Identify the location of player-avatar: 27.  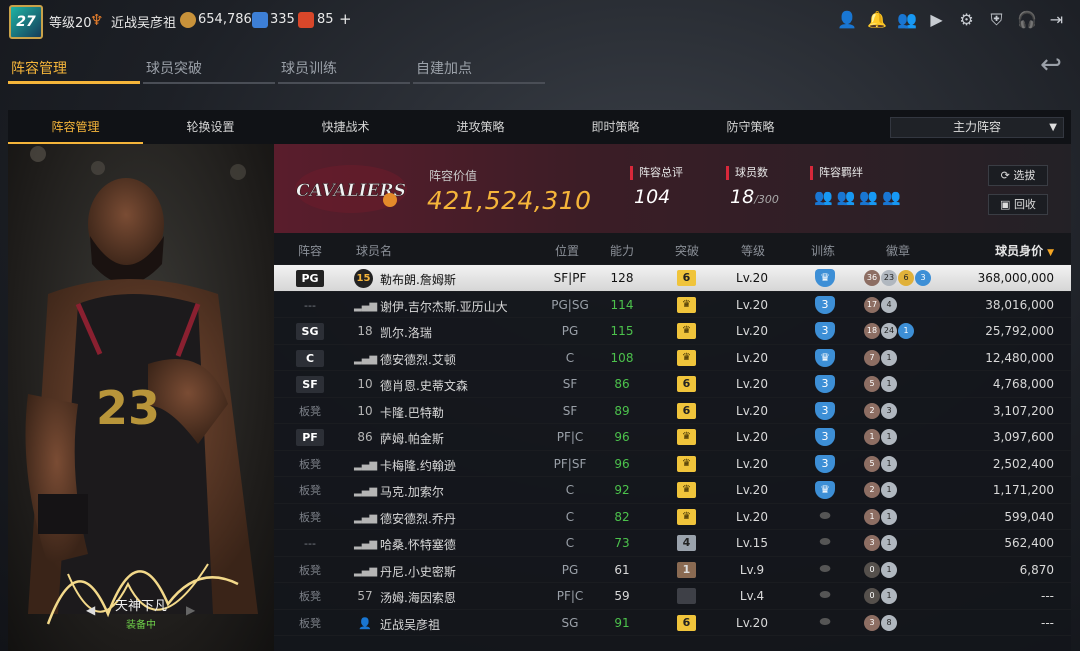
(26, 22).